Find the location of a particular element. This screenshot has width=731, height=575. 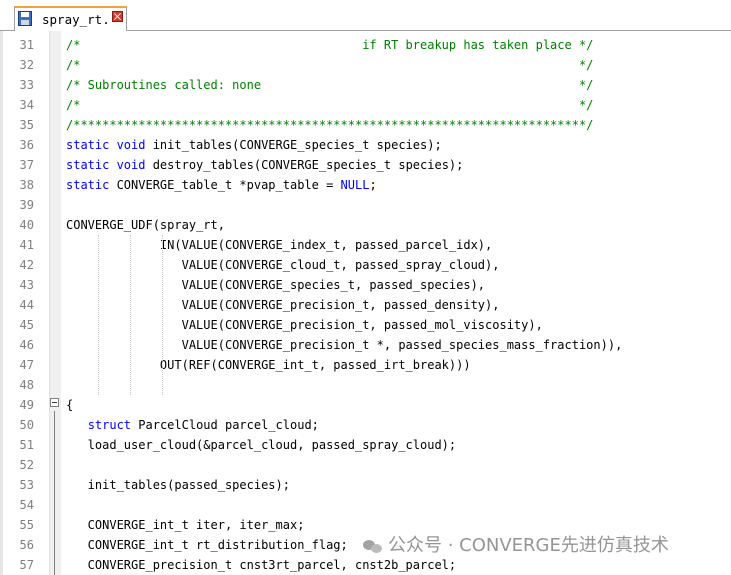

line-number: 43 is located at coordinates (26, 285).